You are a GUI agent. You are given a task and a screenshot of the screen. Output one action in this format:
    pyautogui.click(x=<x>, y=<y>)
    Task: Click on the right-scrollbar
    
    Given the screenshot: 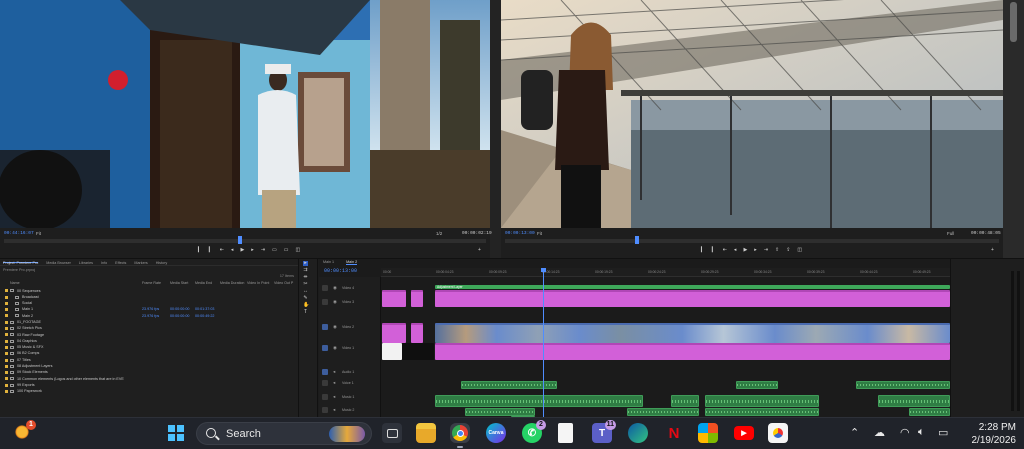 What is the action you would take?
    pyautogui.click(x=1013, y=129)
    